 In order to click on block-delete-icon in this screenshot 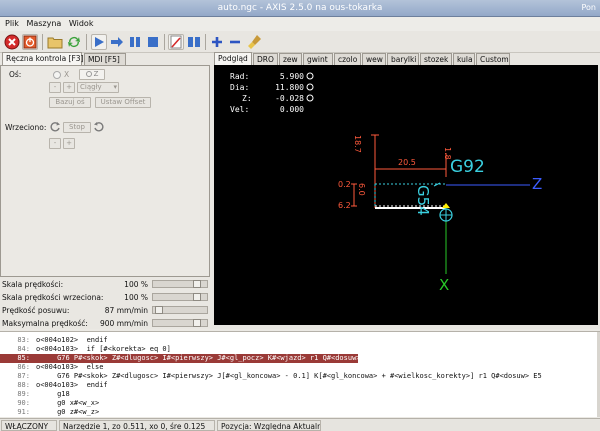, I will do `click(176, 42)`.